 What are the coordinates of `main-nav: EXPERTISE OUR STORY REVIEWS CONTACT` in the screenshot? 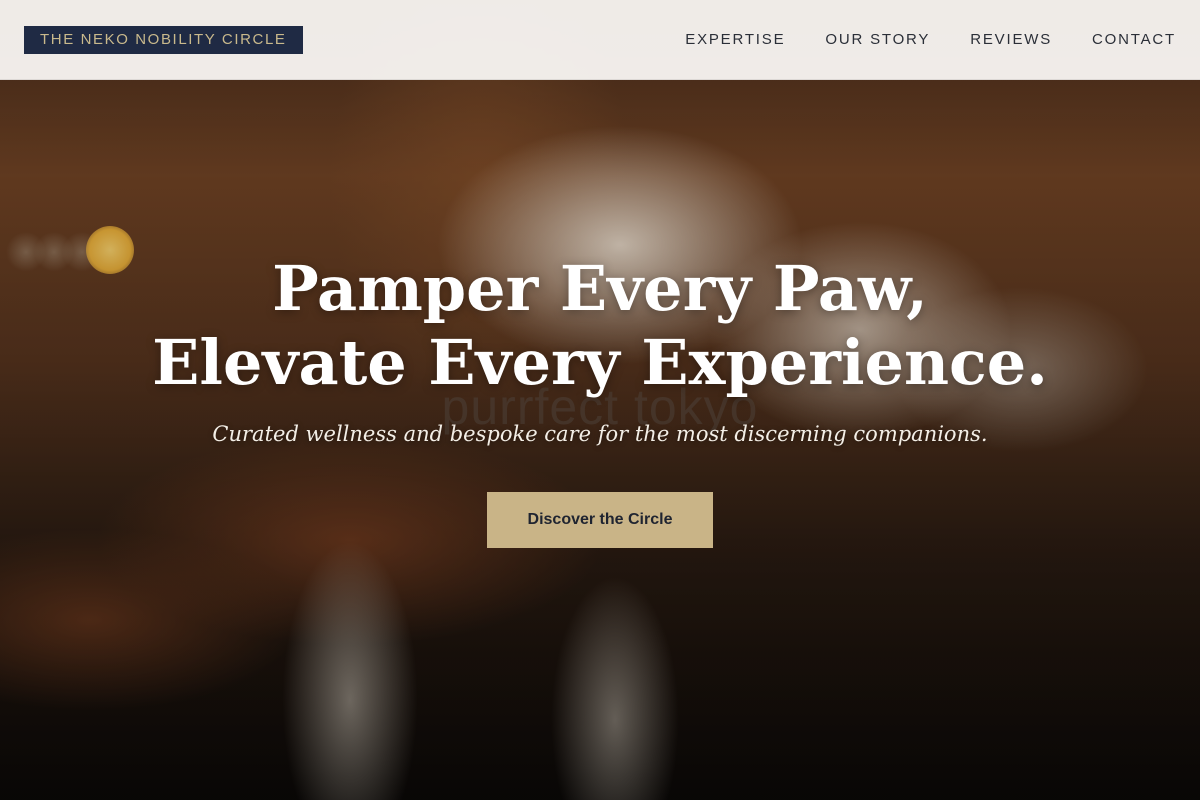 It's located at (930, 39).